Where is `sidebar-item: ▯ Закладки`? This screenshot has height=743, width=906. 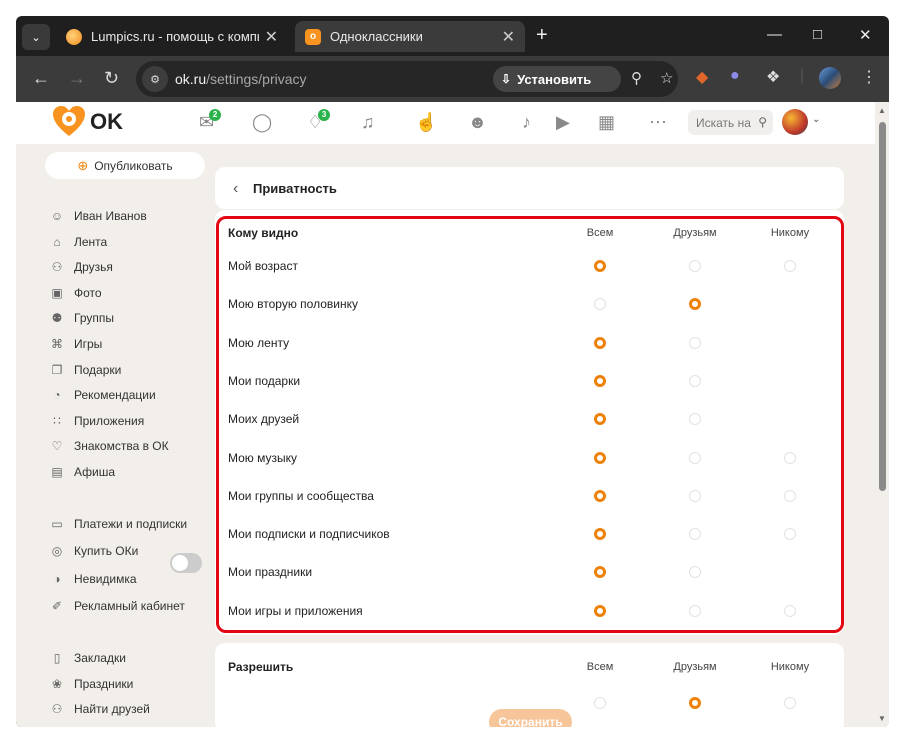
sidebar-item: ▯ Закладки is located at coordinates (87, 658).